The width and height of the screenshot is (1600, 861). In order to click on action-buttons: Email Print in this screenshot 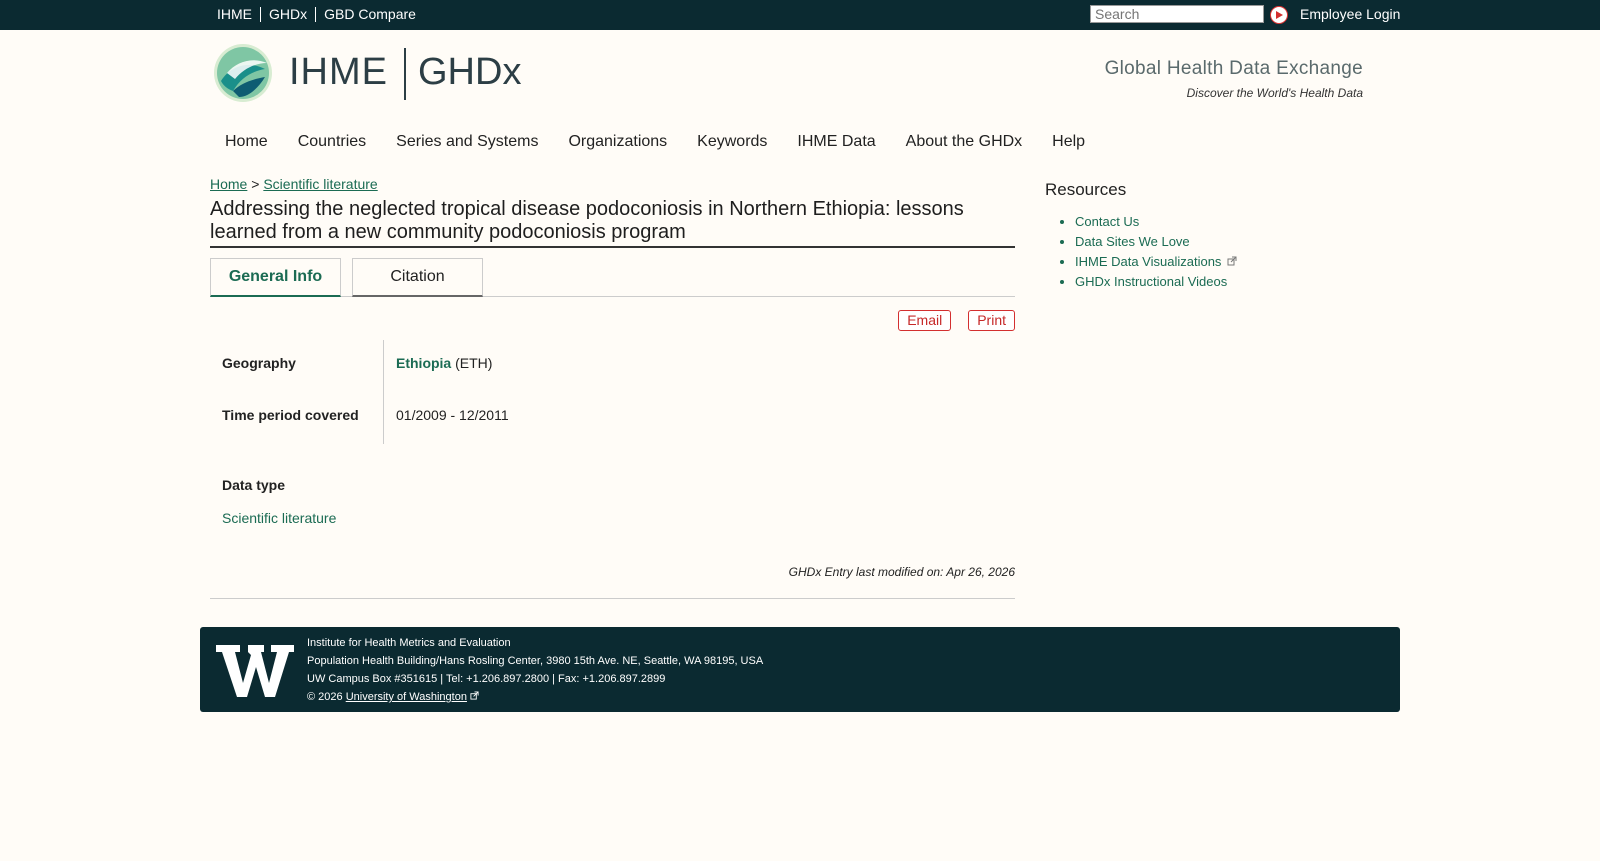, I will do `click(948, 320)`.